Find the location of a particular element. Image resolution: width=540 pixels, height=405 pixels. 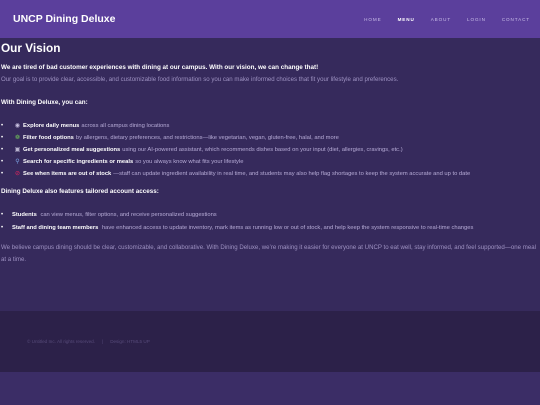

nav-login: LOGIN is located at coordinates (476, 19).